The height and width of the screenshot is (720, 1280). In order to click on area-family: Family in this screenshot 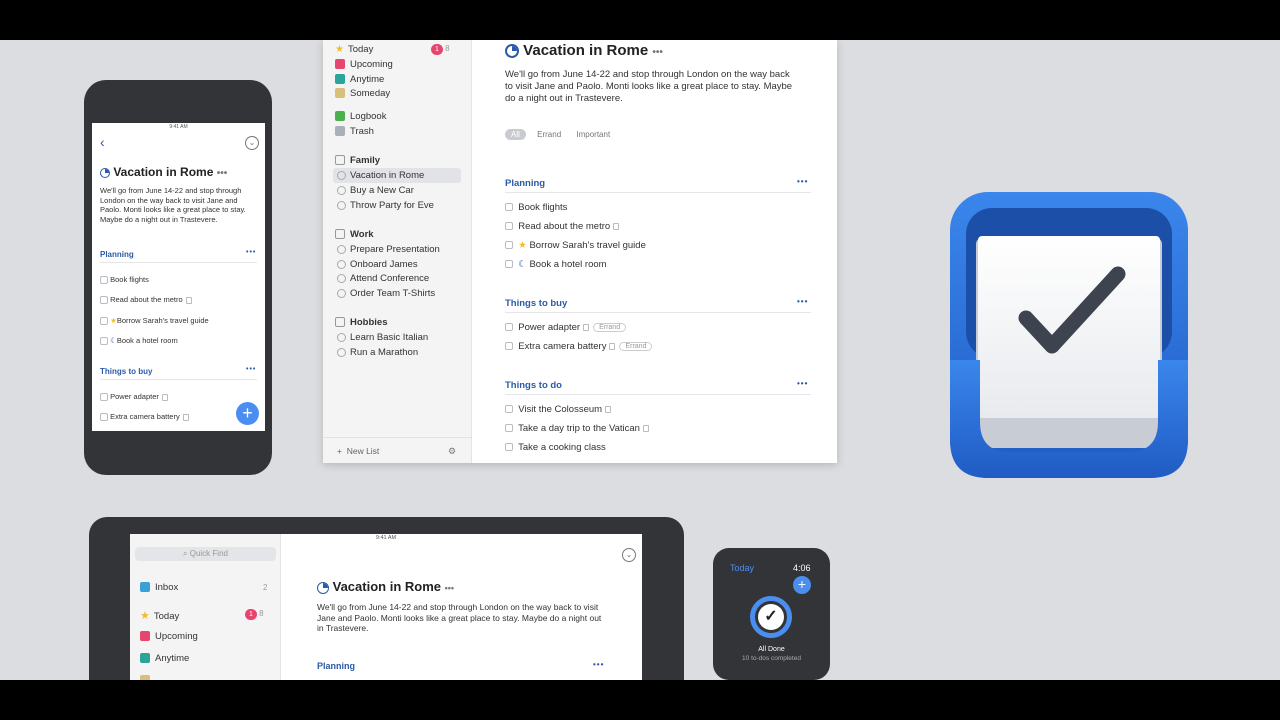, I will do `click(357, 160)`.